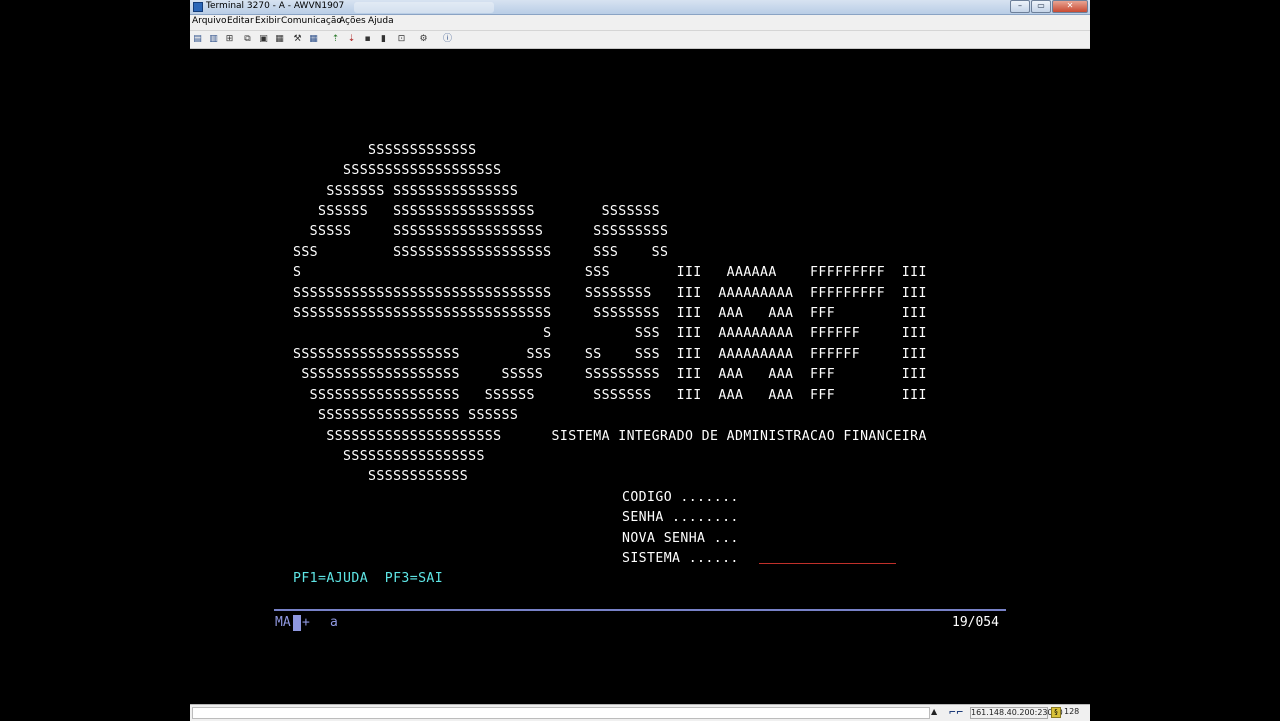 The image size is (1280, 721). I want to click on toolbar: ▤ ▥ ⊞ ⧉ ▣ ▦ ⚒ ▦ ⇡ ⇣ ▪ ▮ ⊡ ⚙ ⓘ, so click(640, 40).